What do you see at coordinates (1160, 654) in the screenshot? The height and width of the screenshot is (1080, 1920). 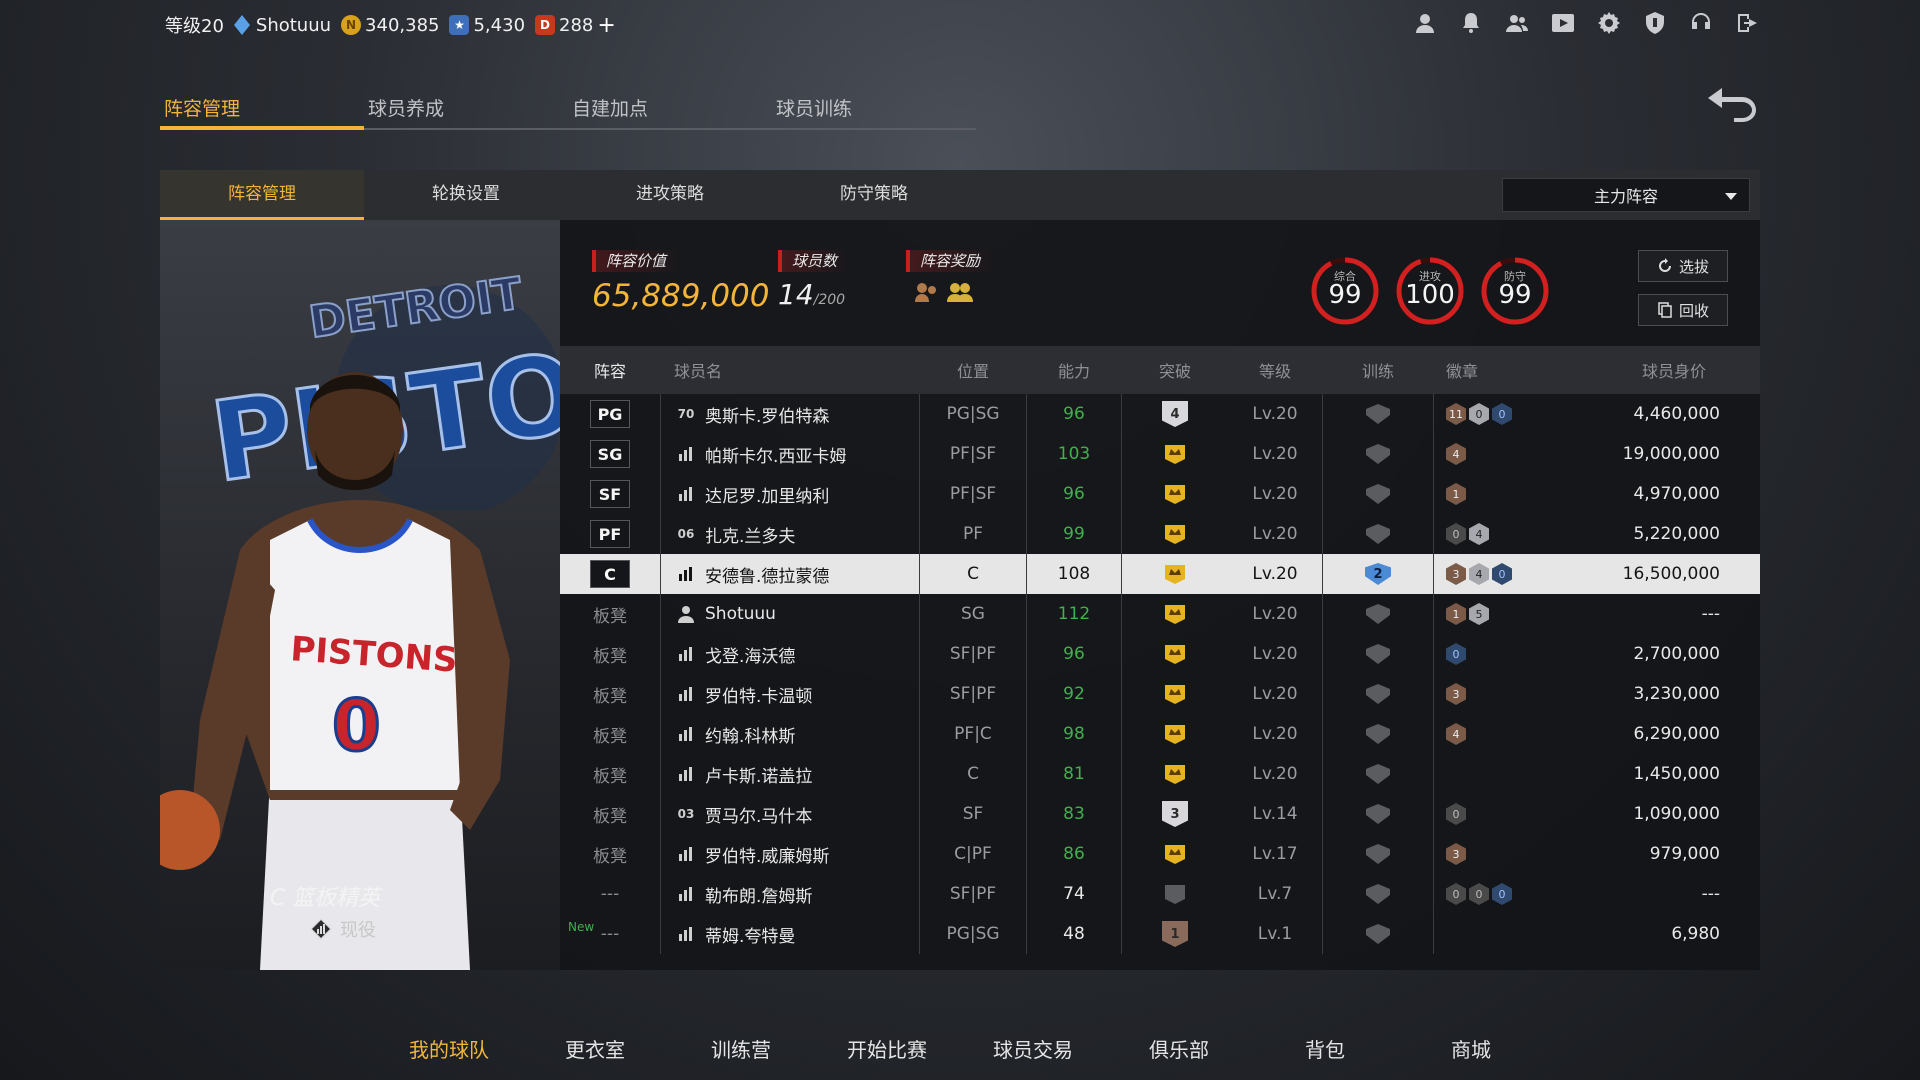 I see `table-row: 板凳 戈登.海沃德 SF|PF 96 Lv.20 0 2,700,000` at bounding box center [1160, 654].